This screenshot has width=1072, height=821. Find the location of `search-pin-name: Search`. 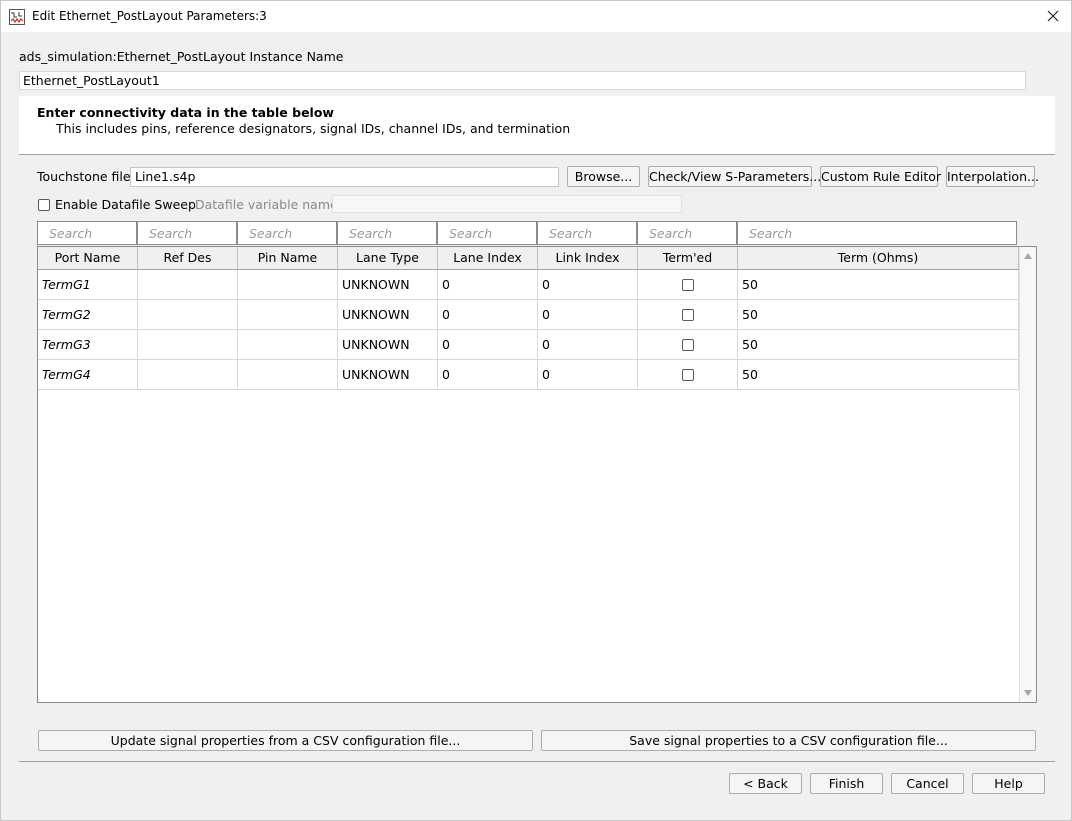

search-pin-name: Search is located at coordinates (287, 233).